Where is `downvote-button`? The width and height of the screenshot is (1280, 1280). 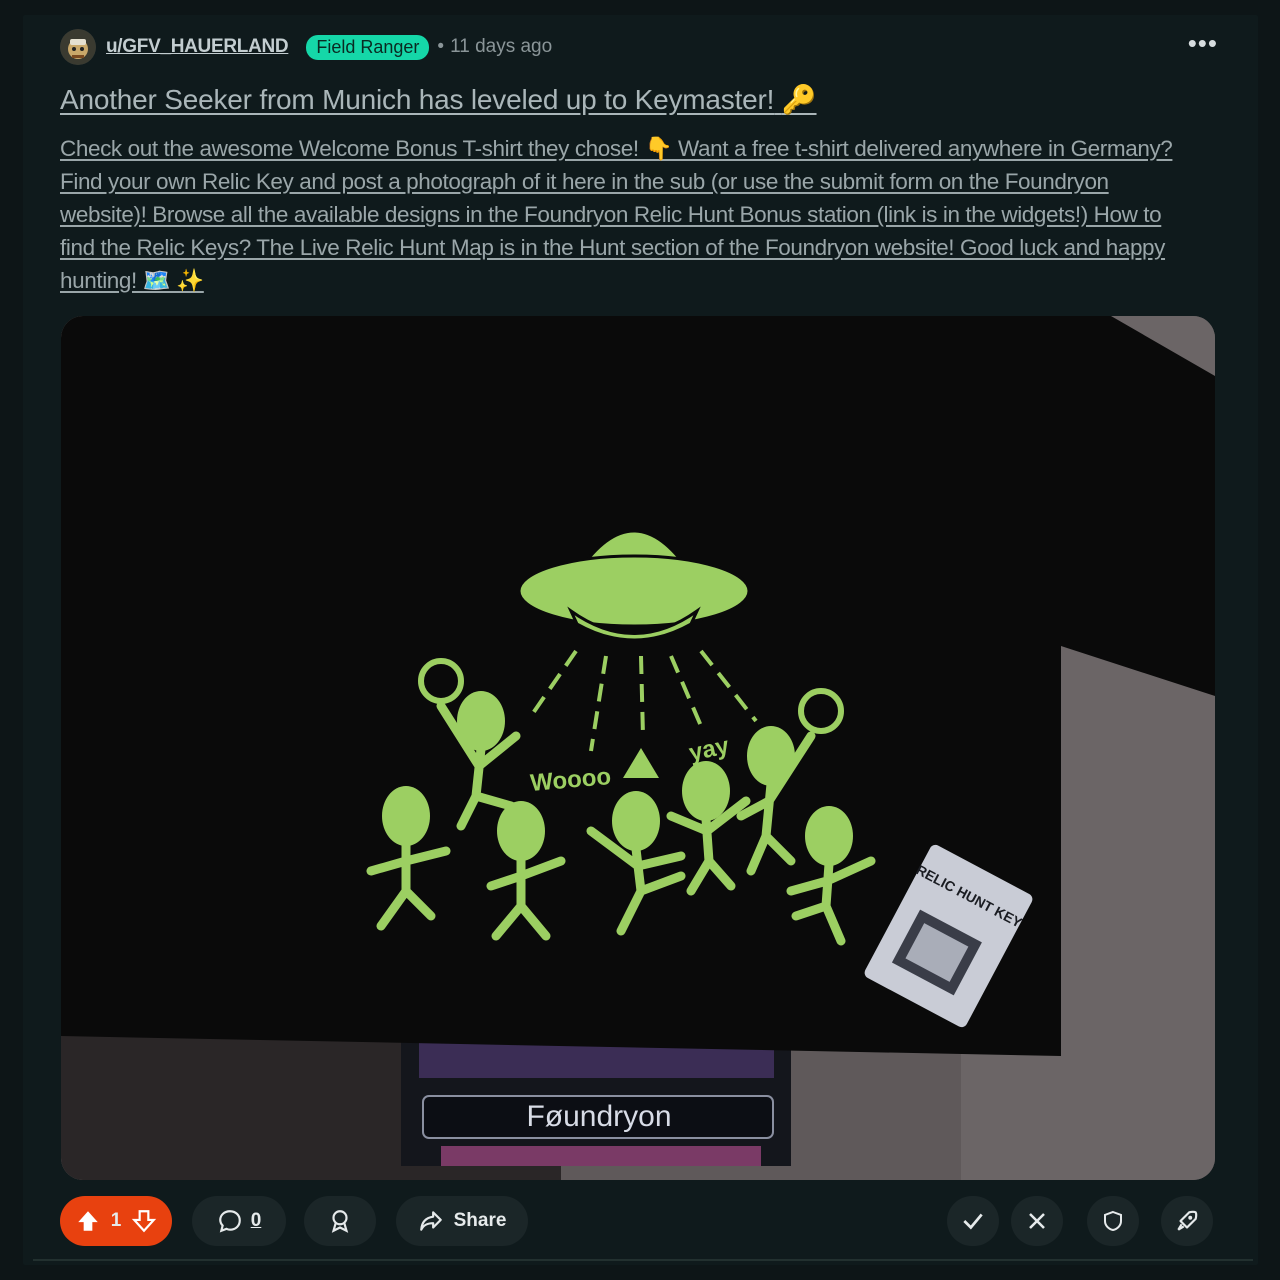
downvote-button is located at coordinates (144, 1221).